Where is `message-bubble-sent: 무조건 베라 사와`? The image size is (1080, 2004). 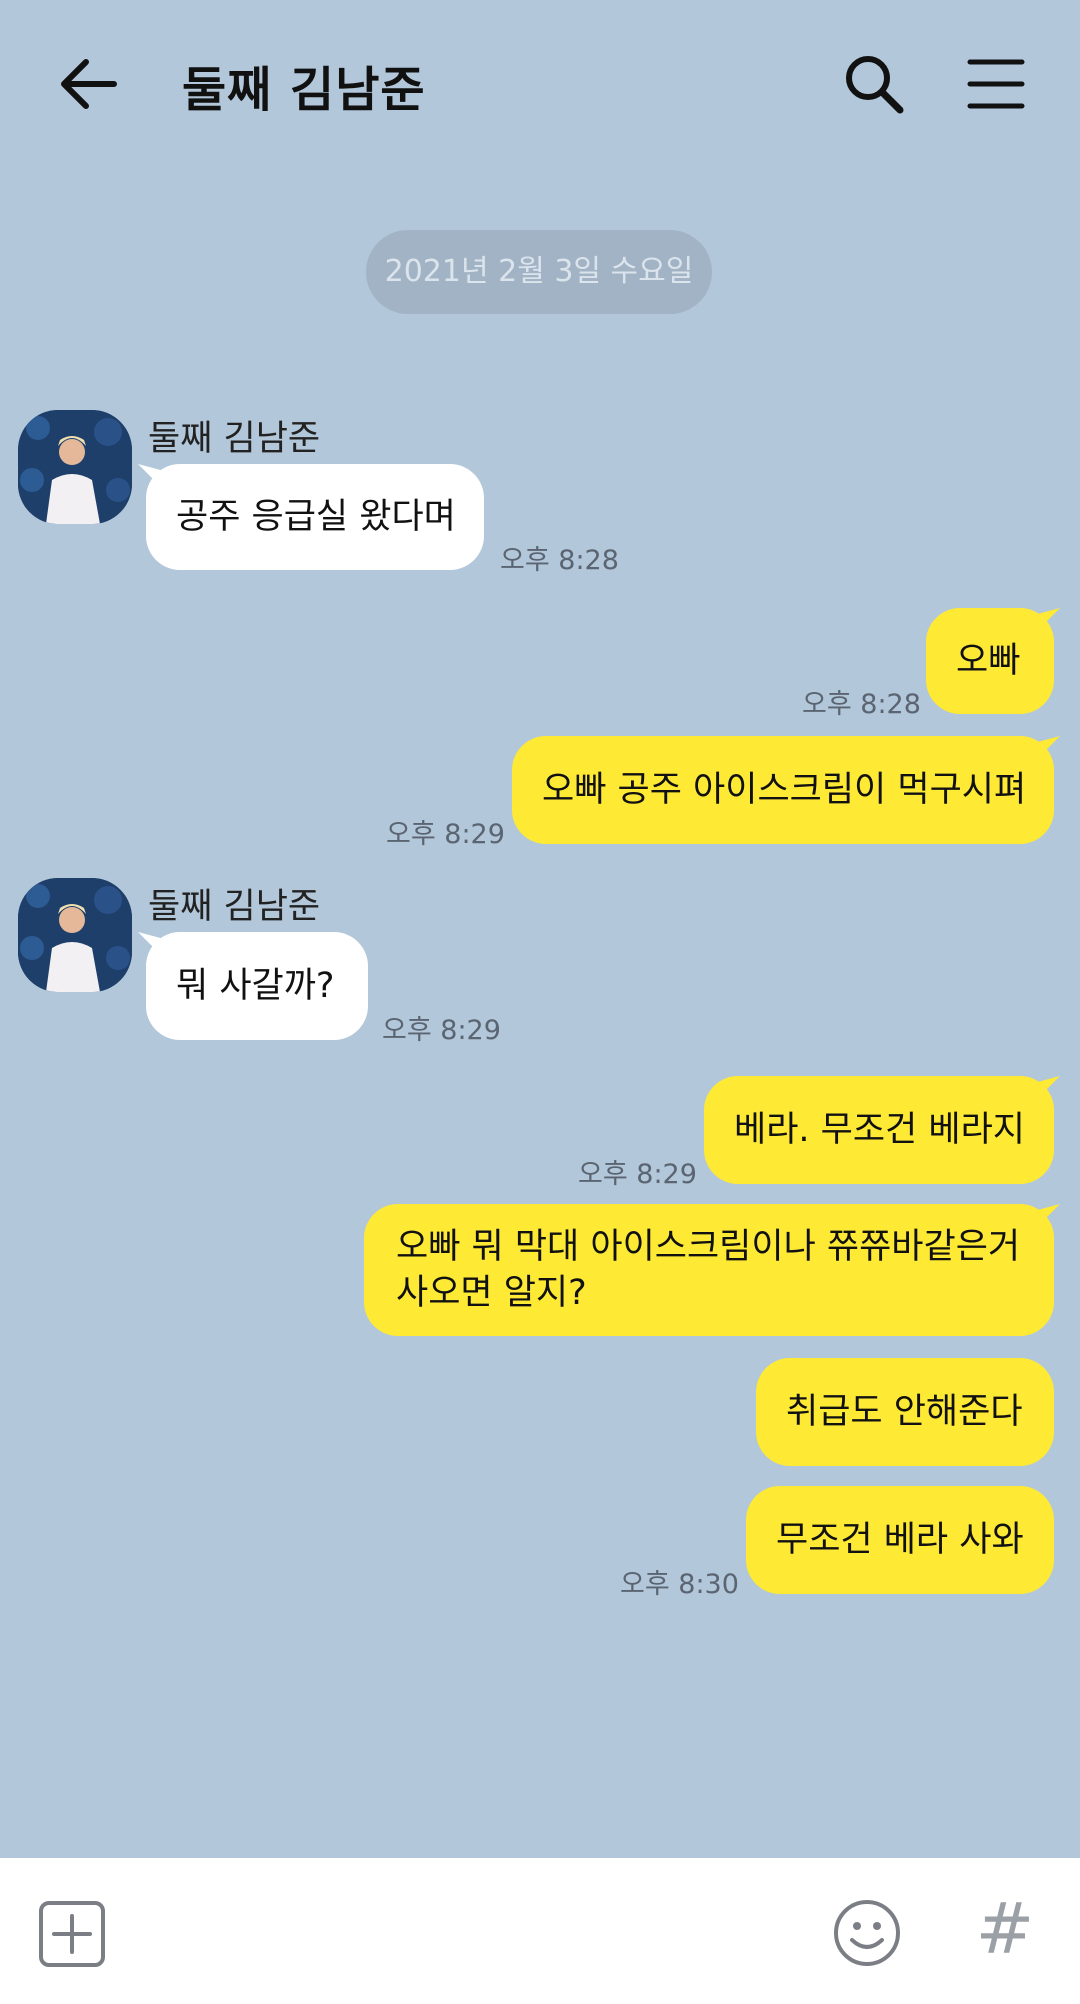
message-bubble-sent: 무조건 베라 사와 is located at coordinates (900, 1540).